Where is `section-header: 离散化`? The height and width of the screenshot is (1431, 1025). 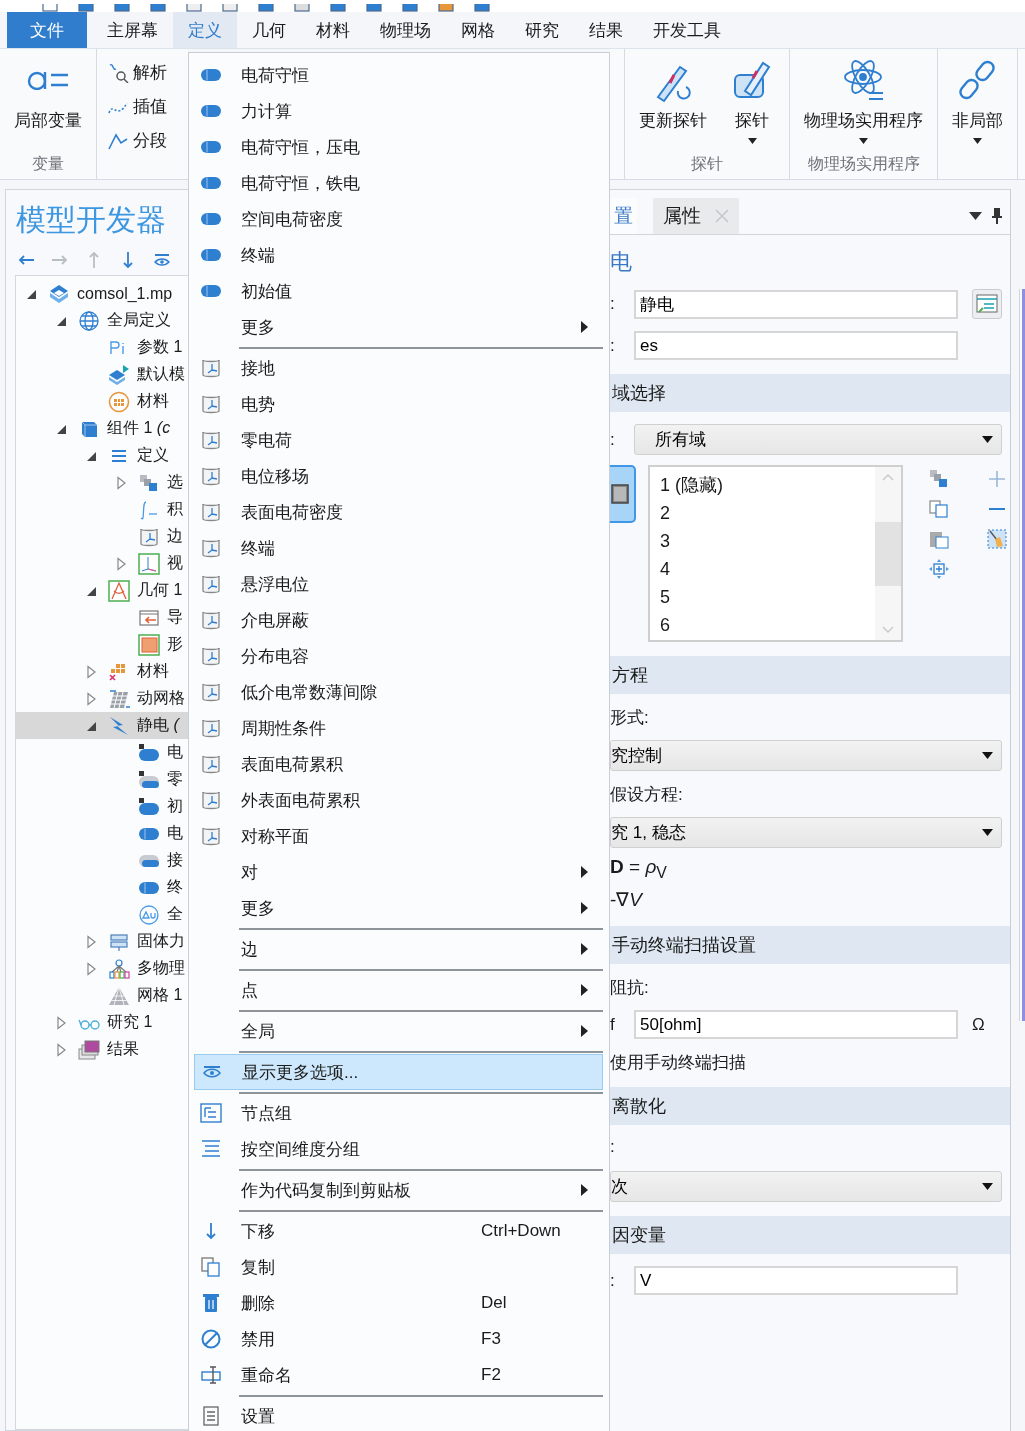 section-header: 离散化 is located at coordinates (810, 1106).